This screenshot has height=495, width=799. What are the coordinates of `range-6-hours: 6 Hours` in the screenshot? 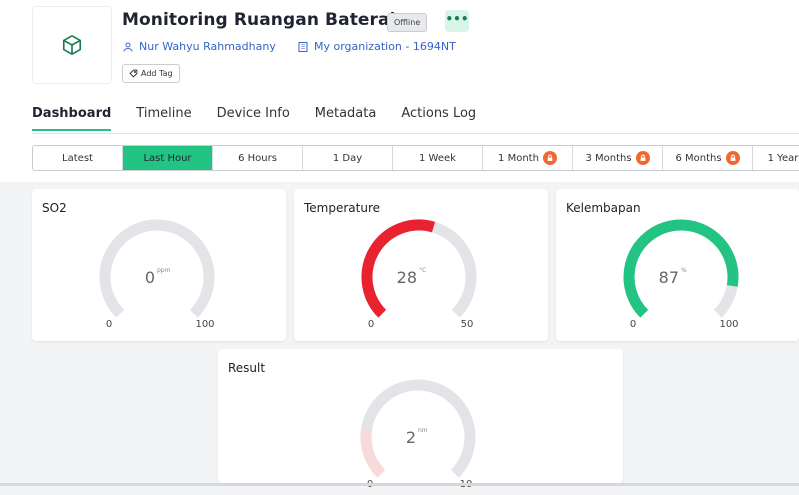 It's located at (258, 158).